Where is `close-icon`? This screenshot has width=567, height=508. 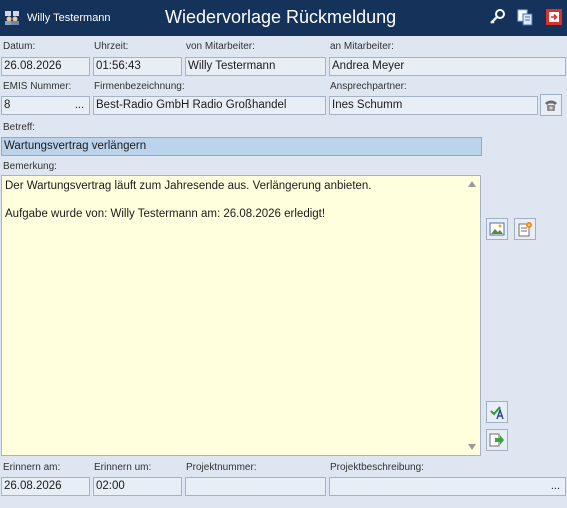
close-icon is located at coordinates (554, 17).